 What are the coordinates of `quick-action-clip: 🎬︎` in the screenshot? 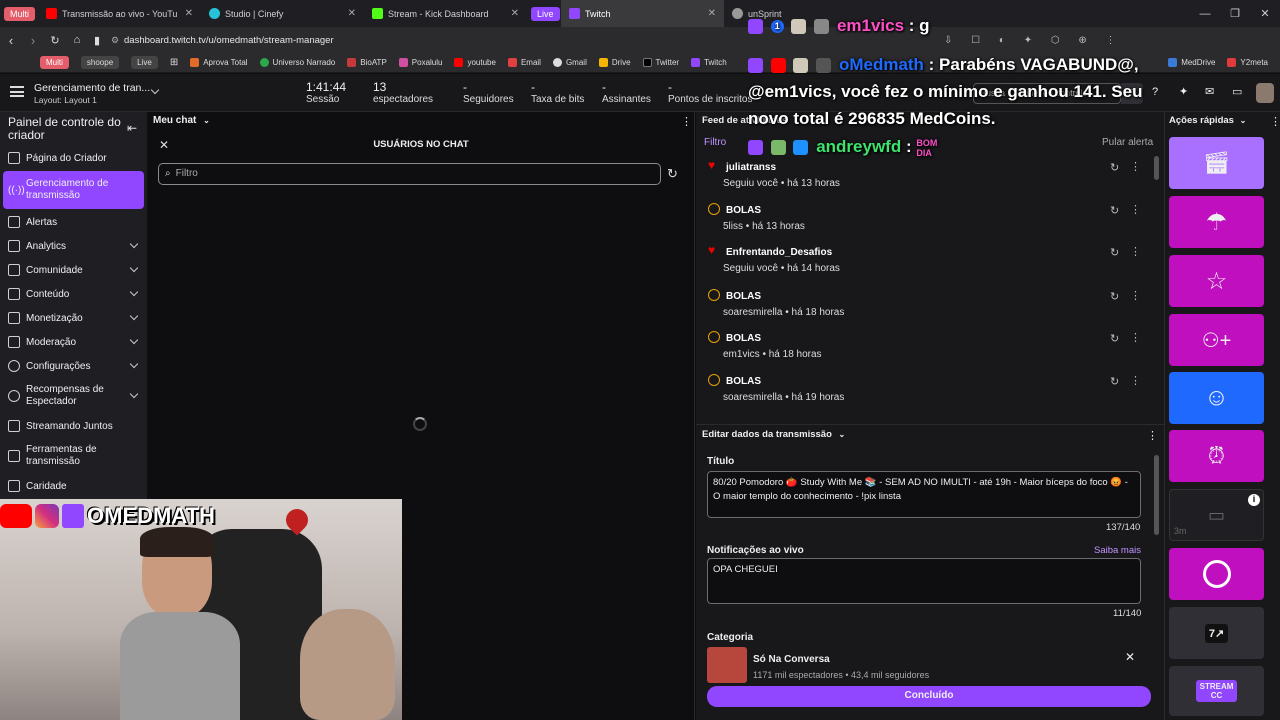 It's located at (1216, 163).